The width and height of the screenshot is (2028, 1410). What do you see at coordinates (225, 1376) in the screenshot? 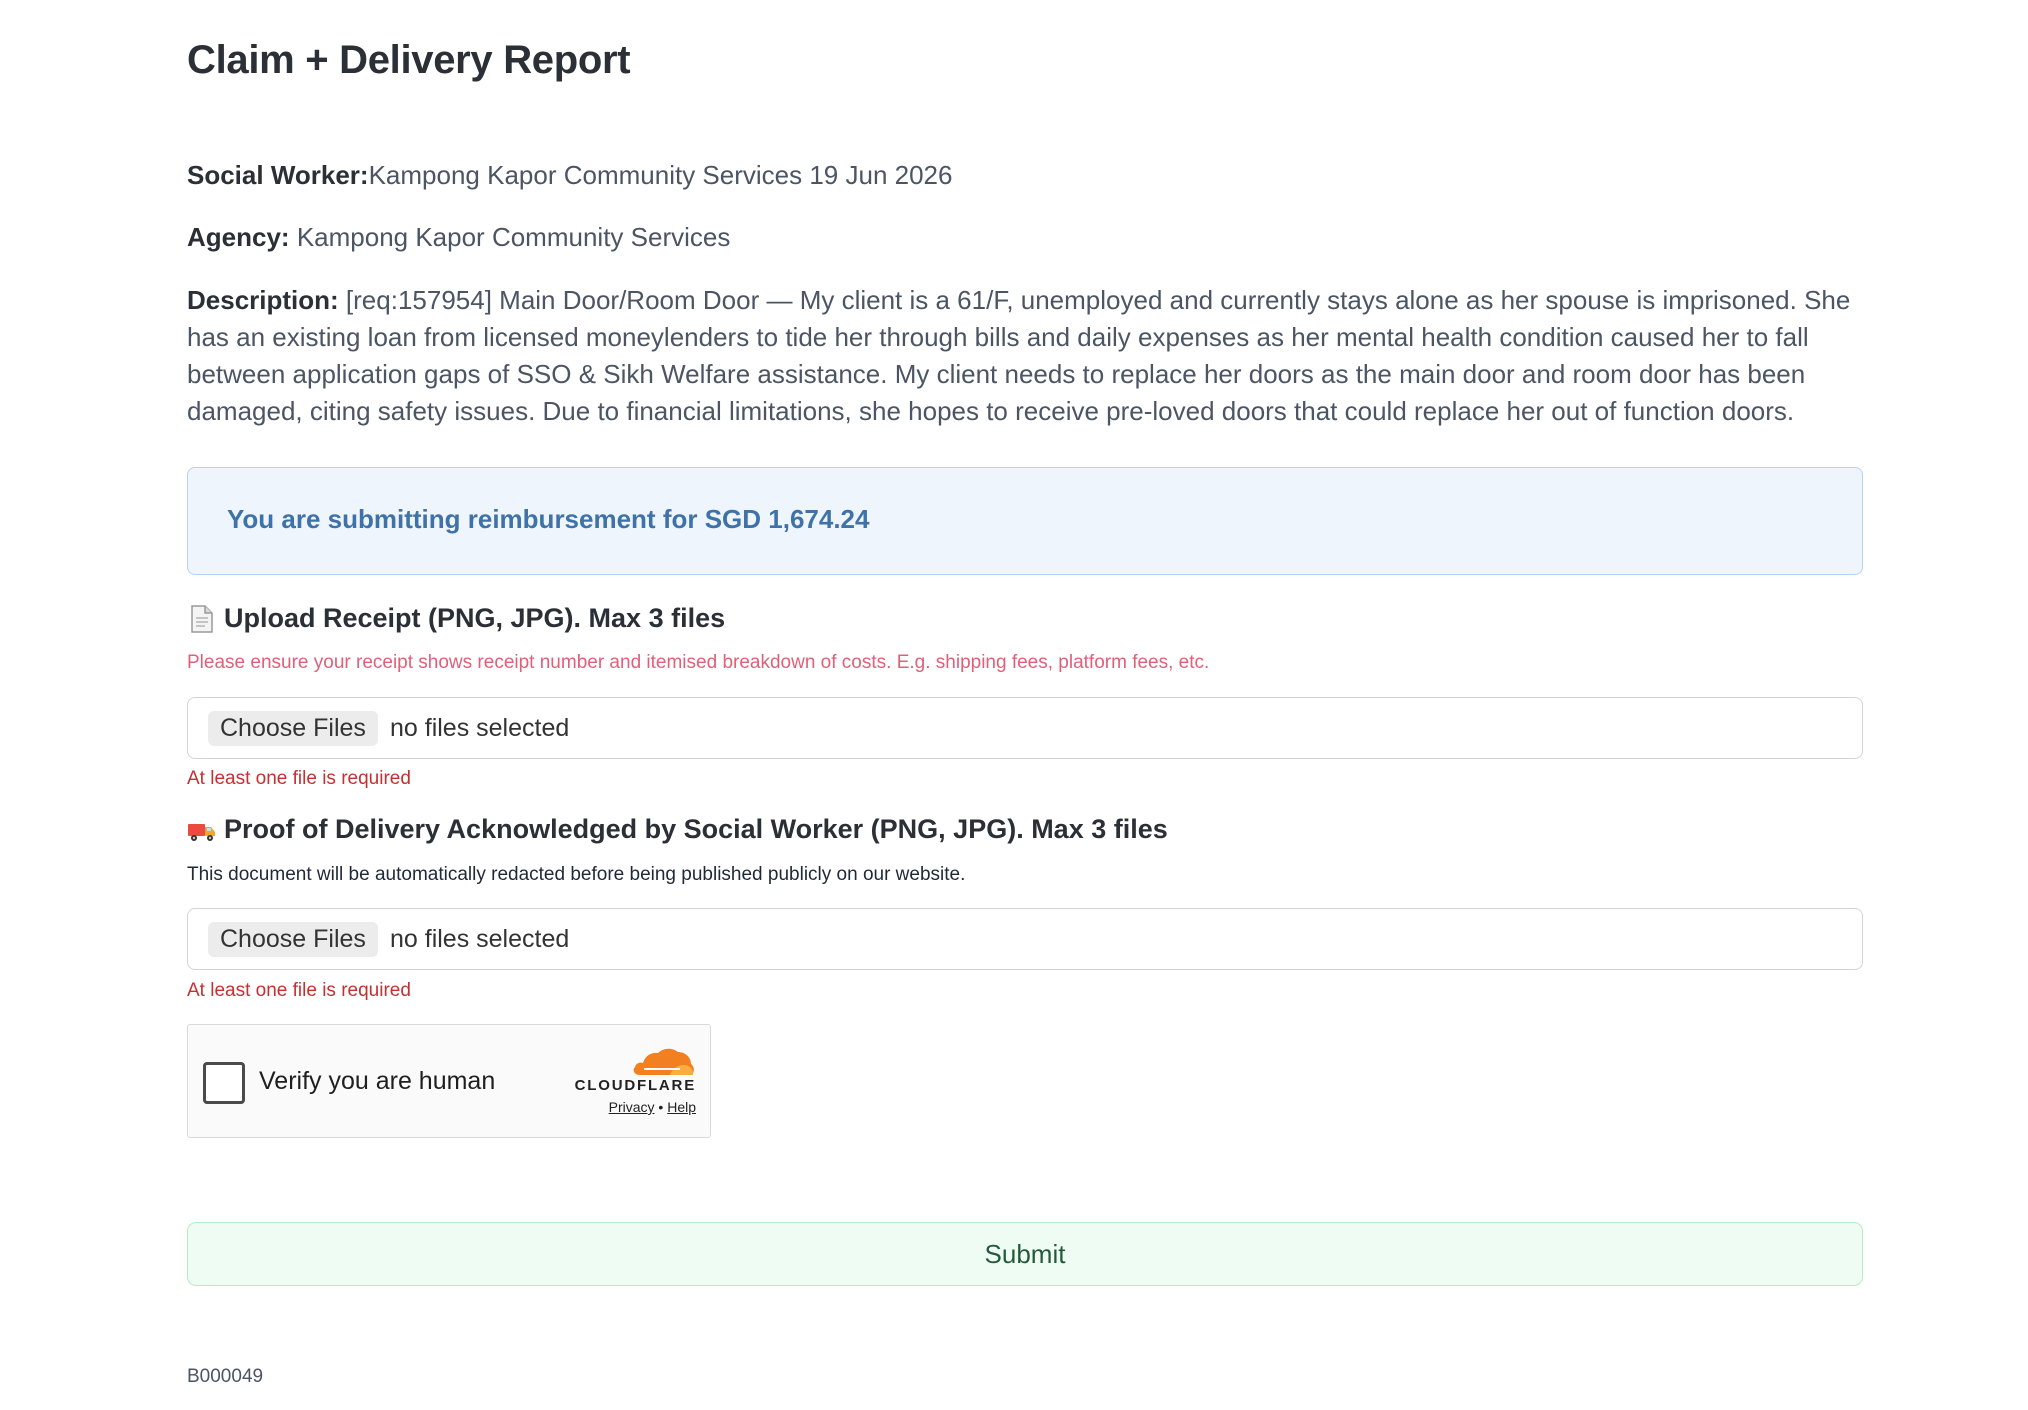
I see `reference-code: B000049` at bounding box center [225, 1376].